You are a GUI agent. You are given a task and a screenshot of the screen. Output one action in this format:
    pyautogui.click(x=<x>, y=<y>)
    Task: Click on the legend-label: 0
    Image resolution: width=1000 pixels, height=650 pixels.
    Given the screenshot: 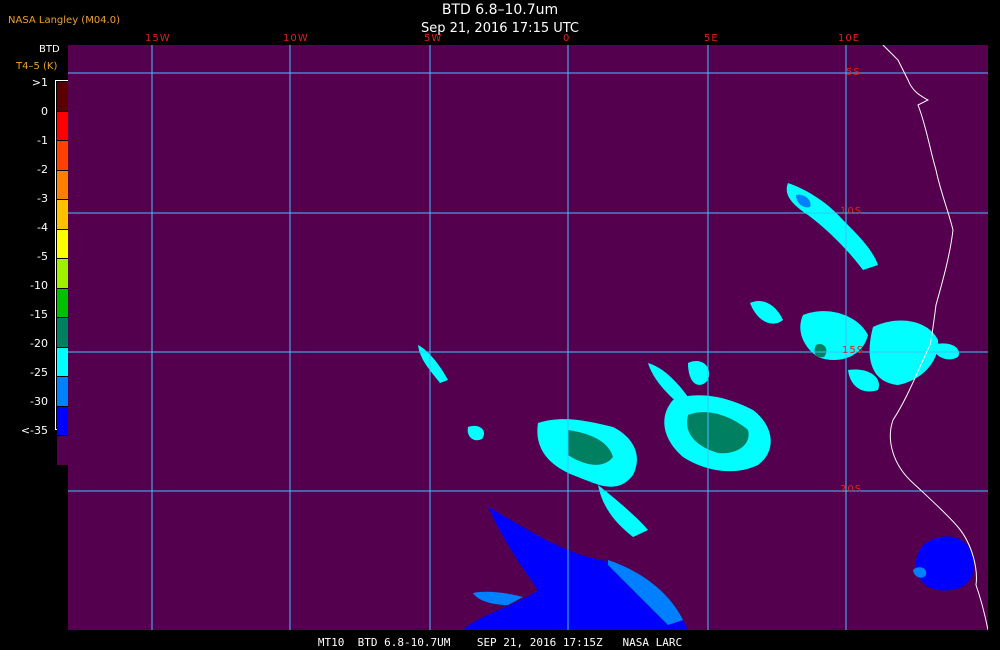 What is the action you would take?
    pyautogui.click(x=44, y=111)
    